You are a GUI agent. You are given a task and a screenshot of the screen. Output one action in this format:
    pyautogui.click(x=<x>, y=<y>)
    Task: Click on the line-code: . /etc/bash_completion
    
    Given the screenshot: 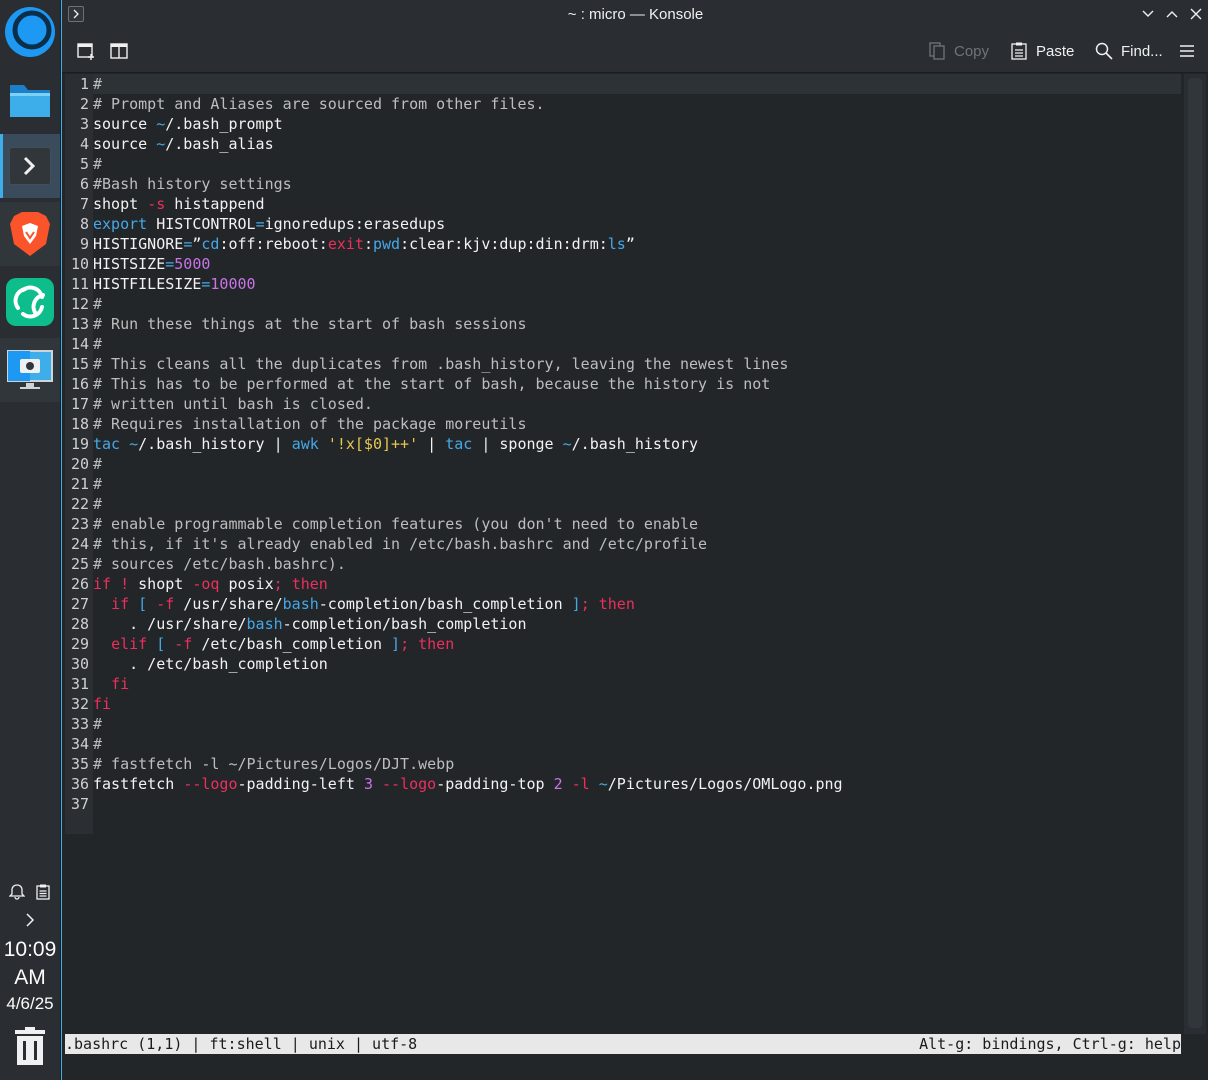 What is the action you would take?
    pyautogui.click(x=210, y=664)
    